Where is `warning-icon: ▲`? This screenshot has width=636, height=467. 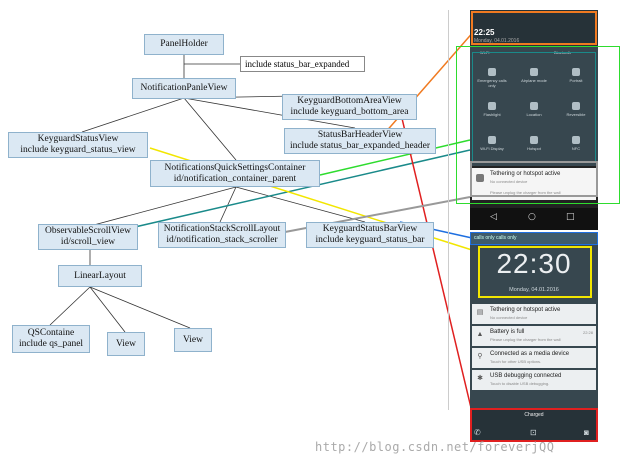 warning-icon: ▲ is located at coordinates (480, 334).